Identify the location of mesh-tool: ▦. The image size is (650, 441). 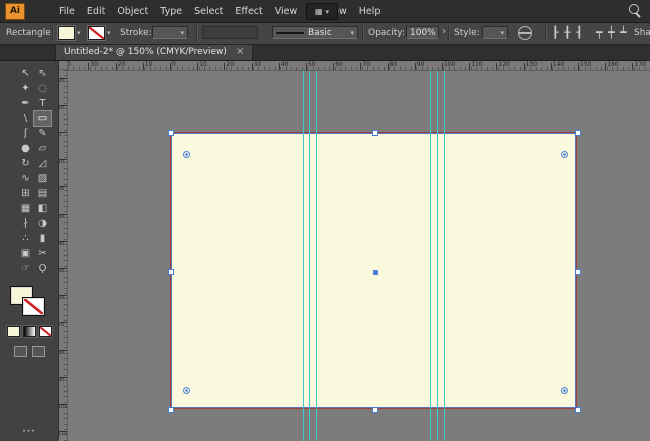
(25, 208).